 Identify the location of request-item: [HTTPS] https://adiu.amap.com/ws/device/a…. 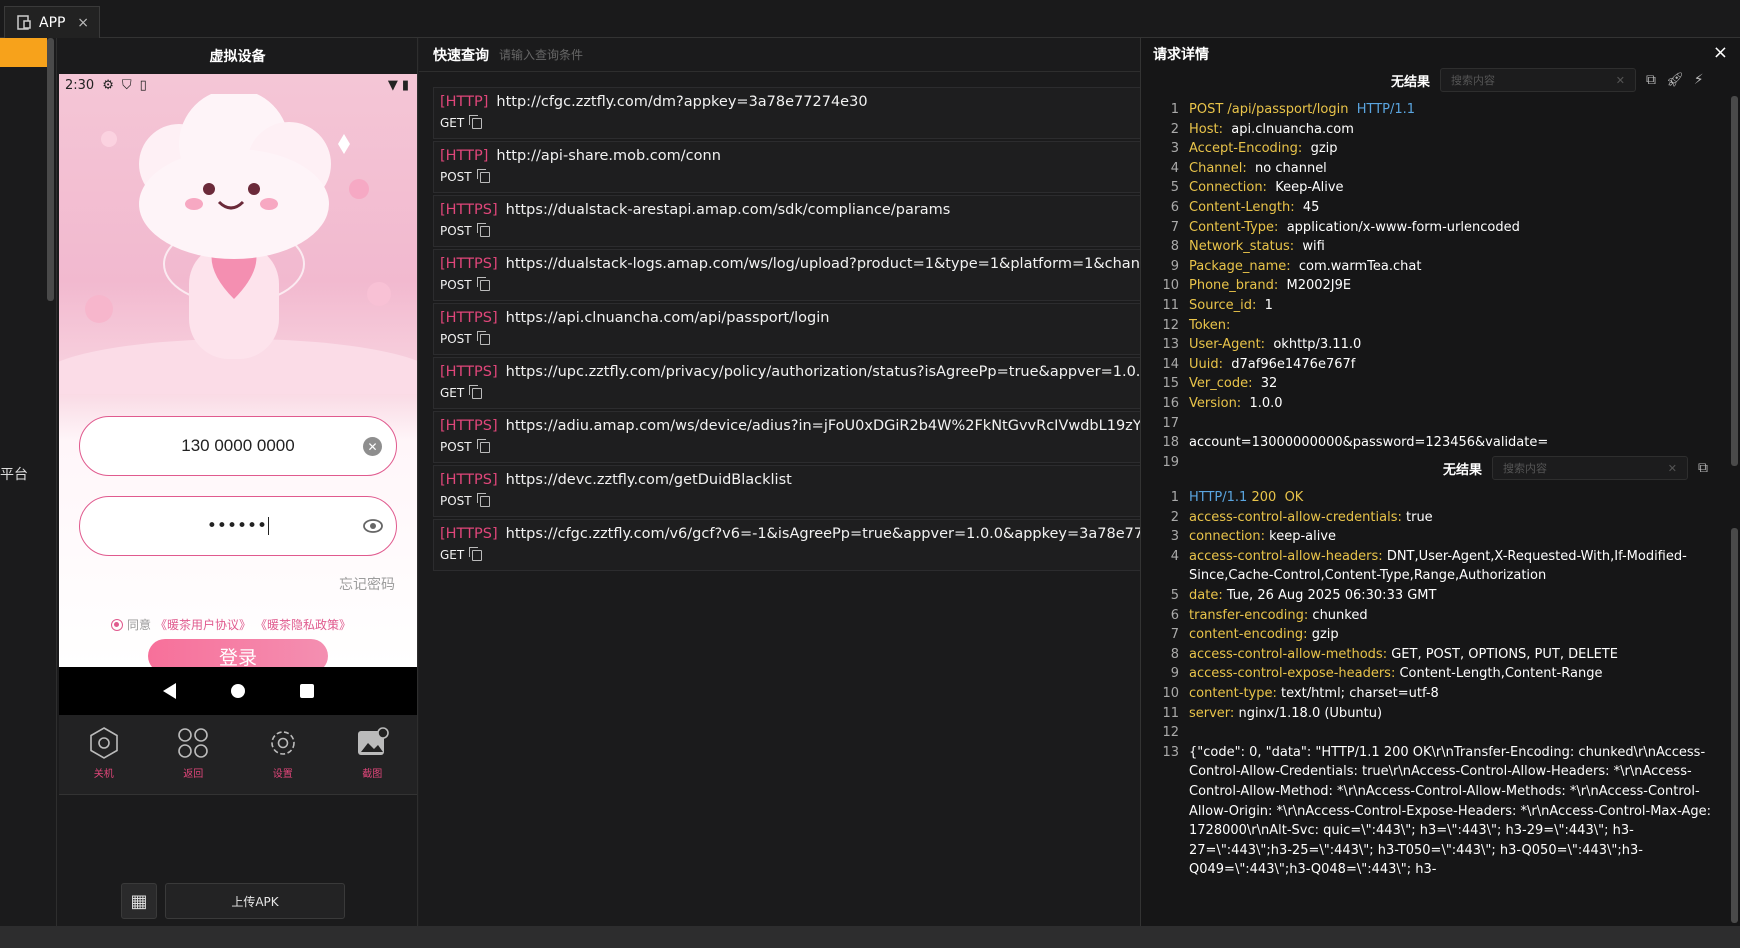
(786, 437).